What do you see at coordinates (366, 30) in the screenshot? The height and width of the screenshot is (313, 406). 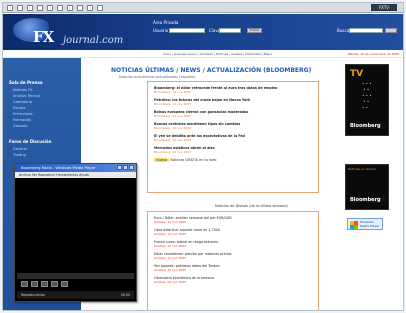 I see `site-search-input` at bounding box center [366, 30].